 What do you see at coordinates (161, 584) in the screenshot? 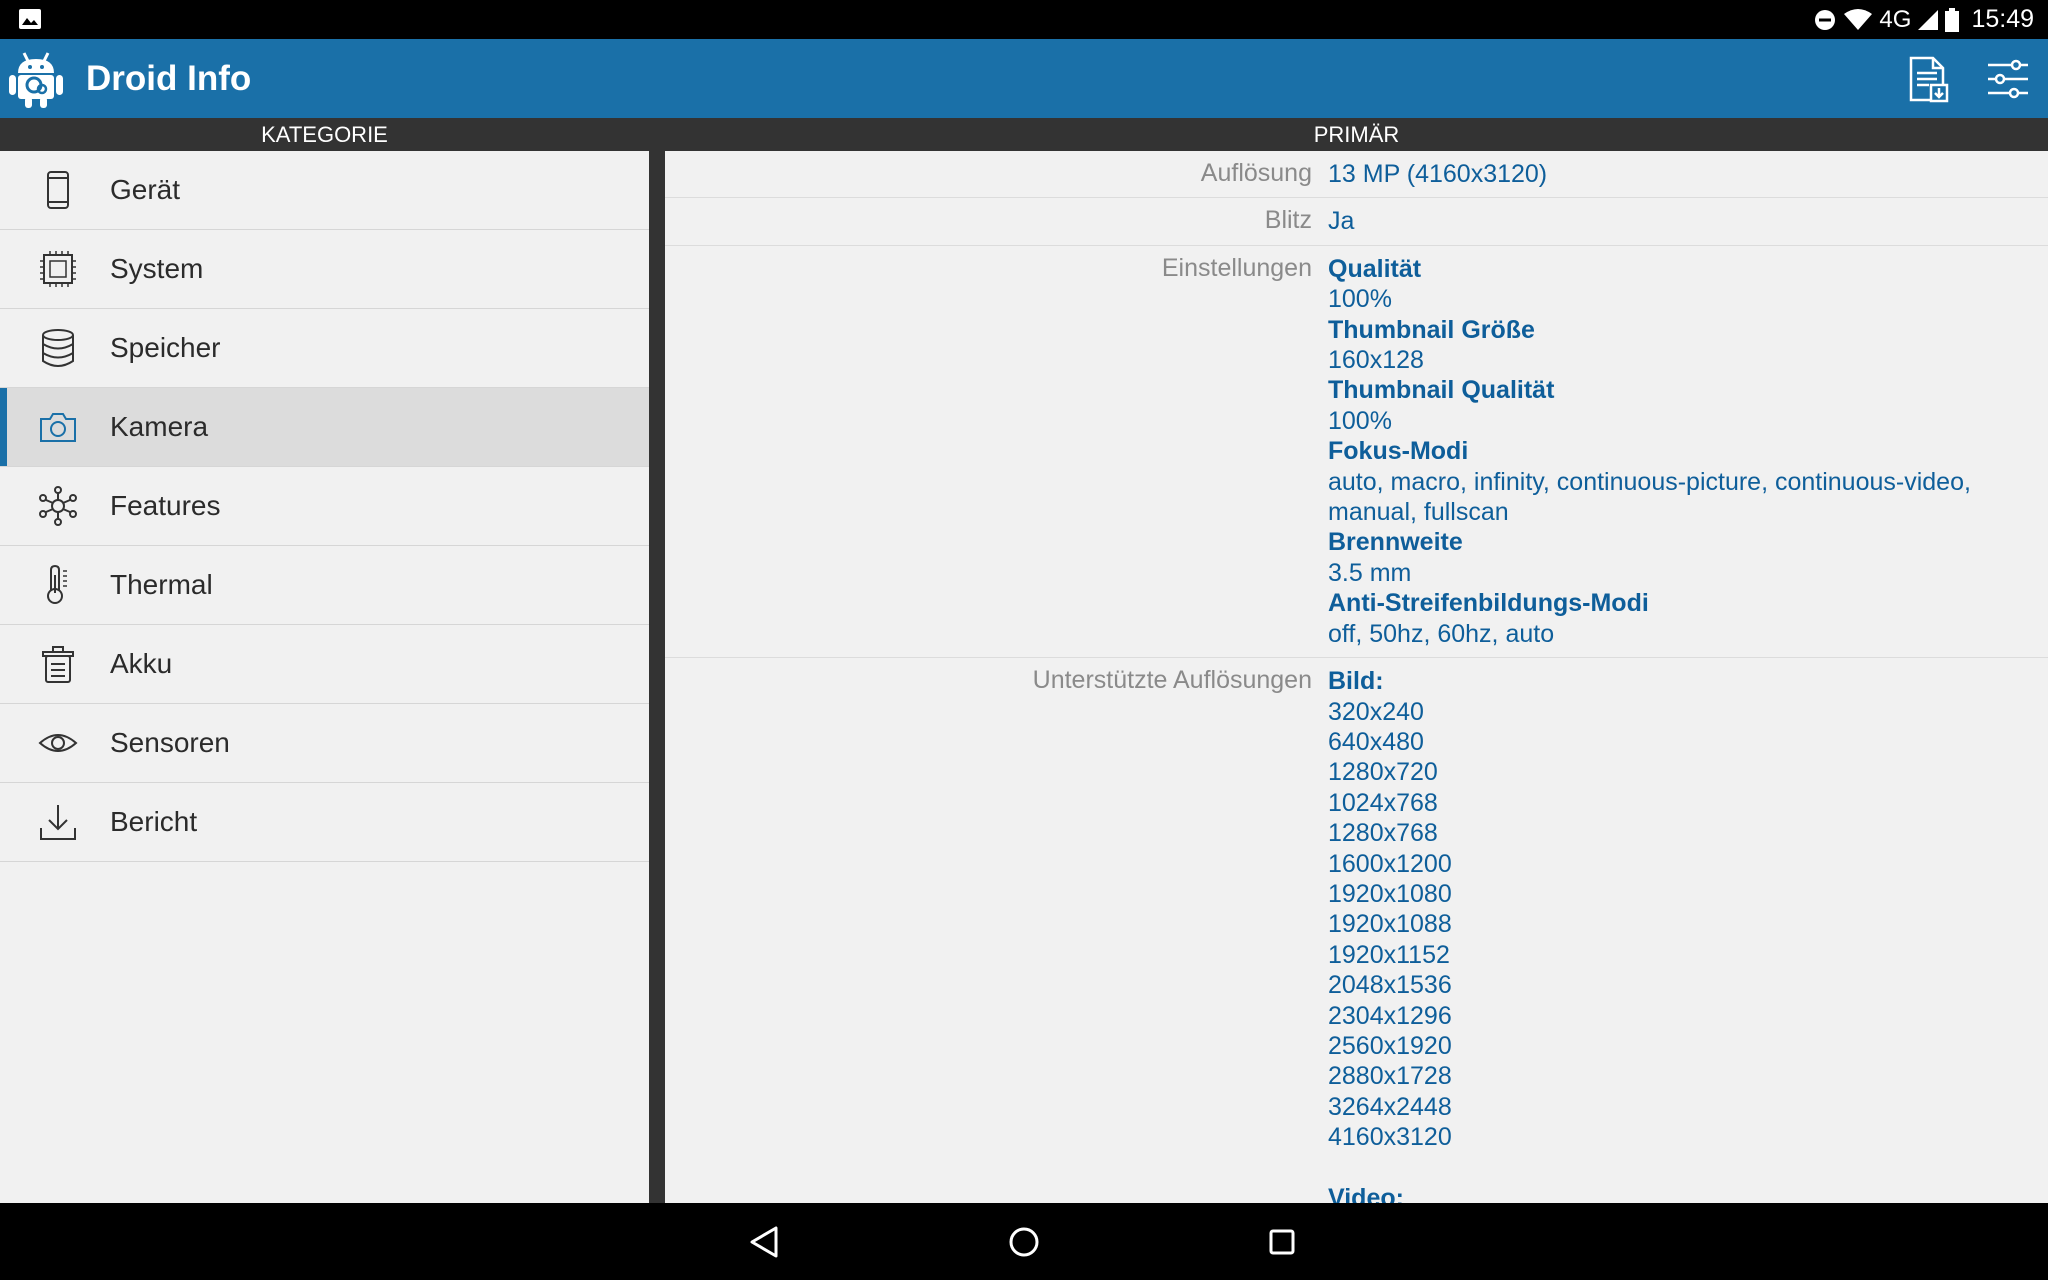
I see `sidebar-item-label: Thermal` at bounding box center [161, 584].